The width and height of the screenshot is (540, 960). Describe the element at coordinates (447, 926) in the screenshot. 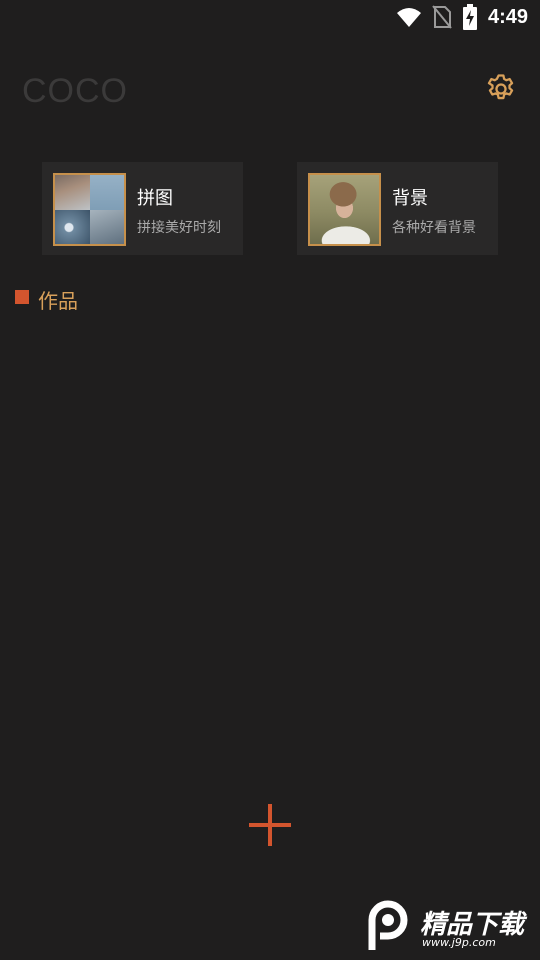

I see `watermark: 精品下载 www.j9p.com` at that location.